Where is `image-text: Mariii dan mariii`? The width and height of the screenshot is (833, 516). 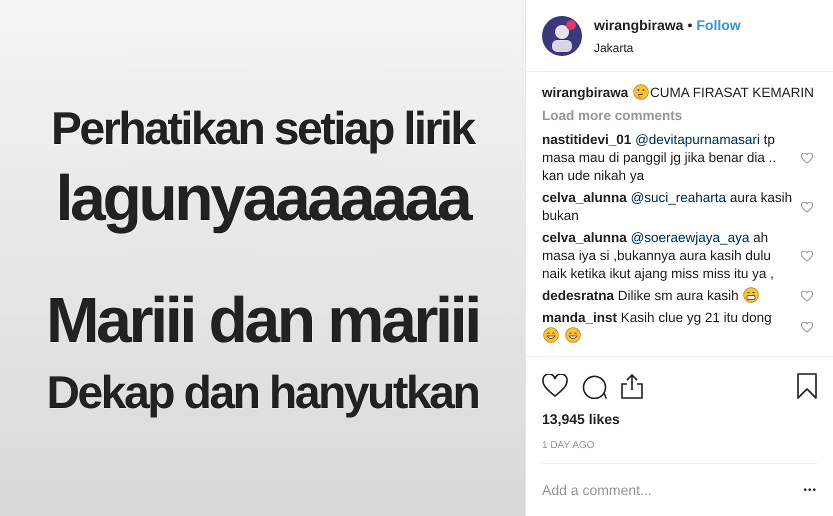
image-text: Mariii dan mariii is located at coordinates (262, 320).